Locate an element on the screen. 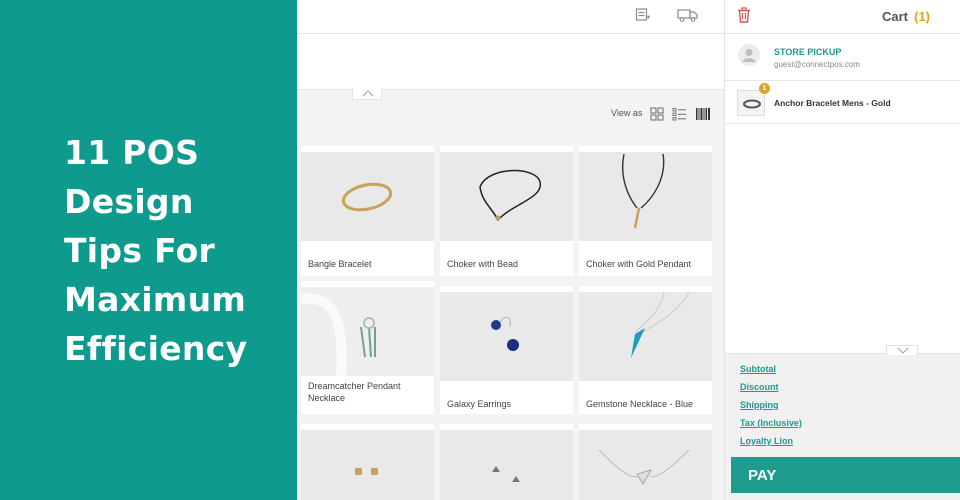  shipping-truck-icon is located at coordinates (688, 17).